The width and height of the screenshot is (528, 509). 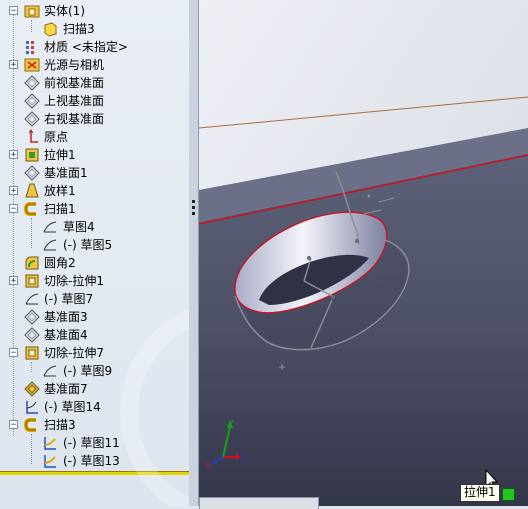 I want to click on tree-item-label: 上视基准面, so click(x=74, y=101).